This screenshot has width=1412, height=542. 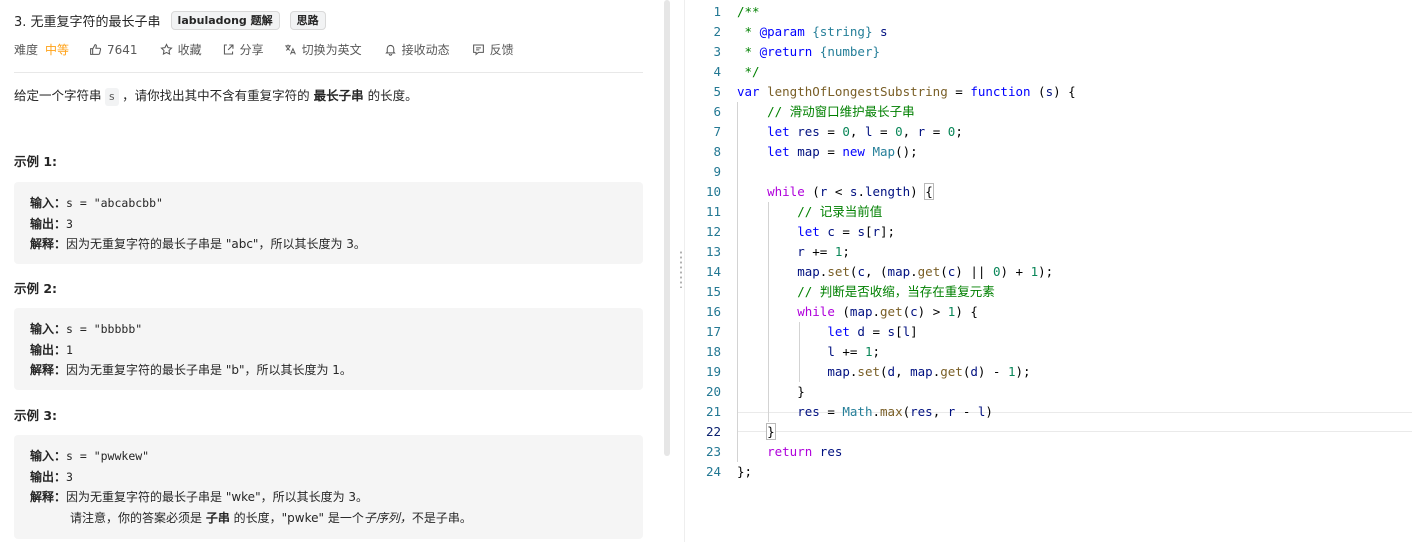 What do you see at coordinates (1049, 332) in the screenshot?
I see `code-line: 17 let d = s[l]` at bounding box center [1049, 332].